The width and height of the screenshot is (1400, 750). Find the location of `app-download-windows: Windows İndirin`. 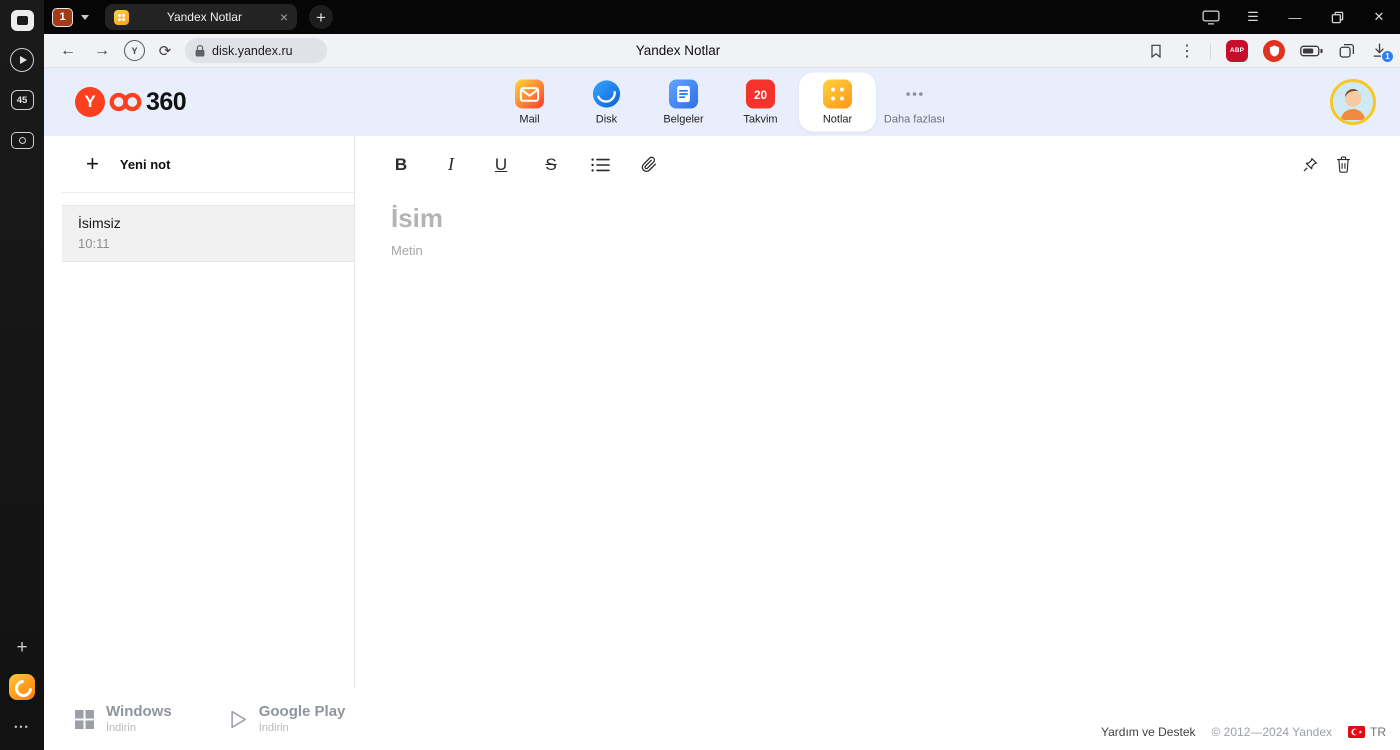

app-download-windows: Windows İndirin is located at coordinates (123, 719).